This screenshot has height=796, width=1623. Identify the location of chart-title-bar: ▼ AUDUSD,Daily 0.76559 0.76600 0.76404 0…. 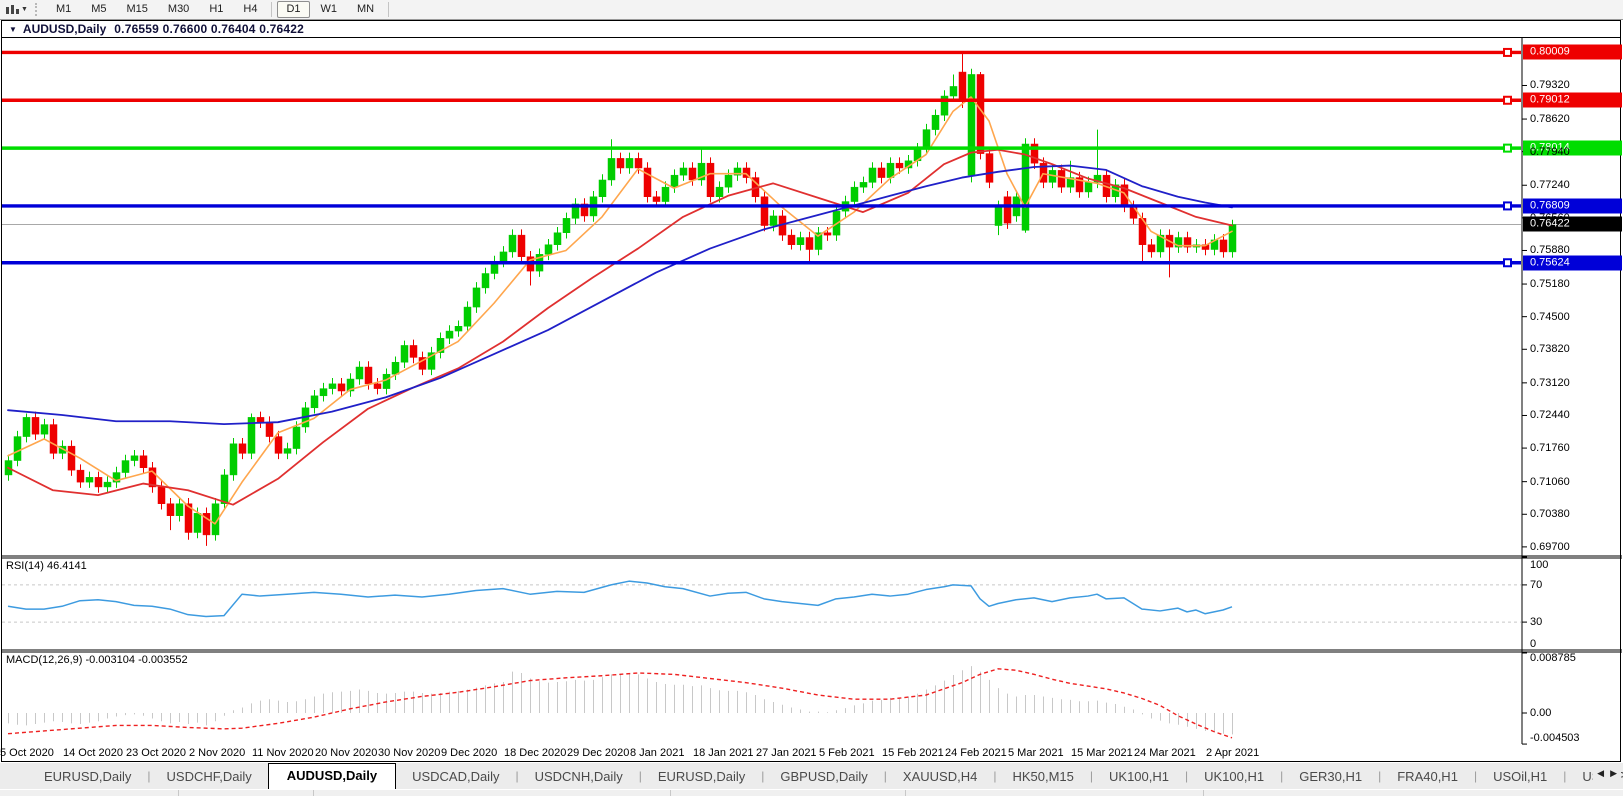
(811, 29).